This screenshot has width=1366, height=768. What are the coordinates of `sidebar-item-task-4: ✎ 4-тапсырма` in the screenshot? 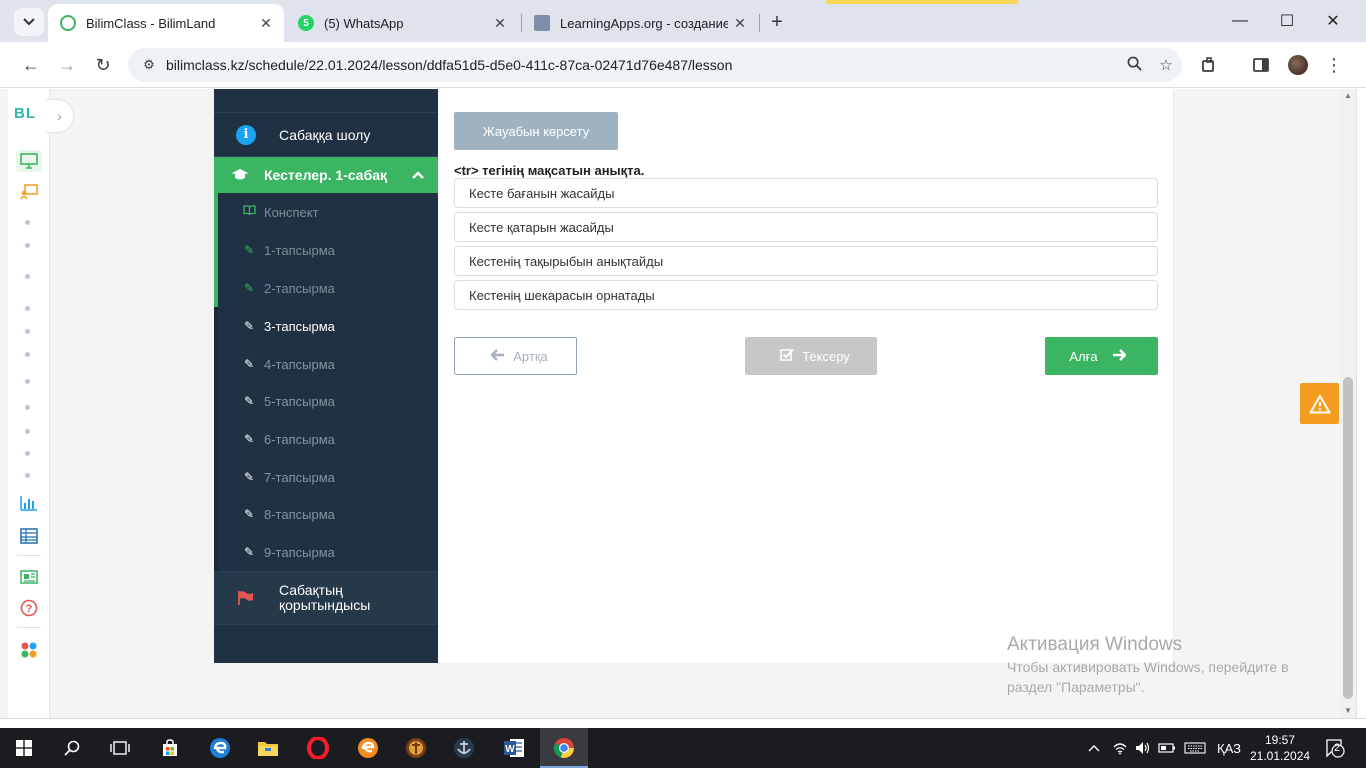 It's located at (326, 364).